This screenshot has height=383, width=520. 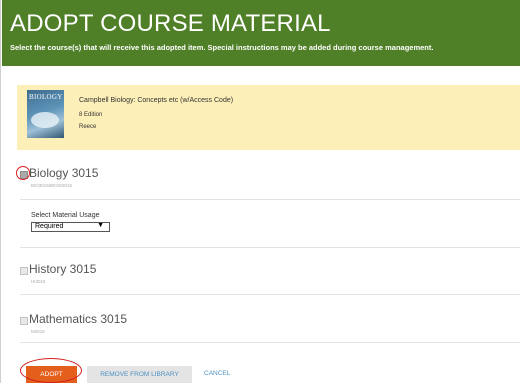 I want to click on course-name: History 3015, so click(x=63, y=269).